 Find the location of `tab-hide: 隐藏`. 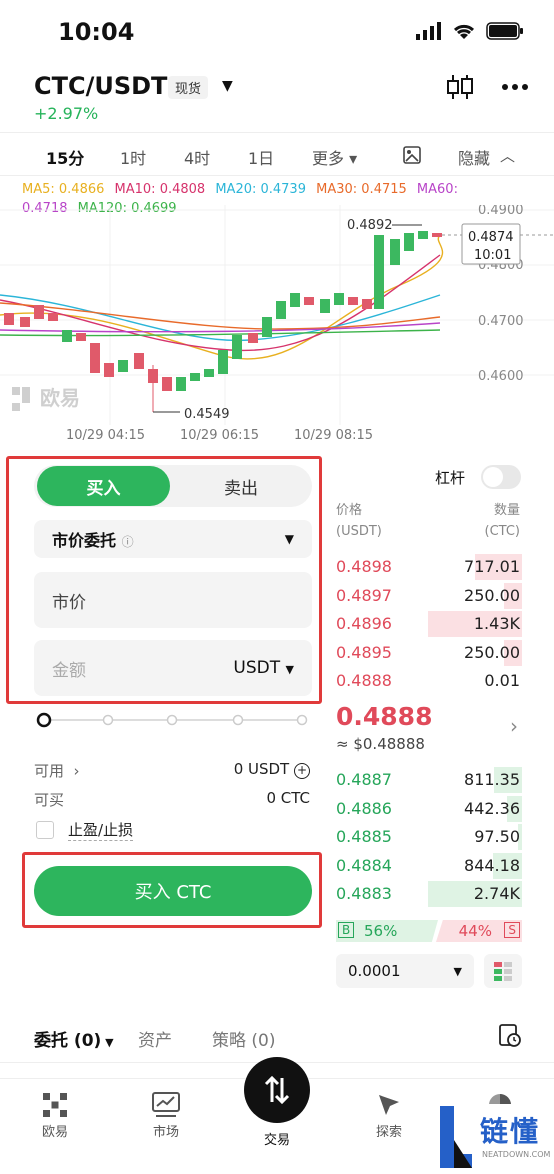

tab-hide: 隐藏 is located at coordinates (474, 157).